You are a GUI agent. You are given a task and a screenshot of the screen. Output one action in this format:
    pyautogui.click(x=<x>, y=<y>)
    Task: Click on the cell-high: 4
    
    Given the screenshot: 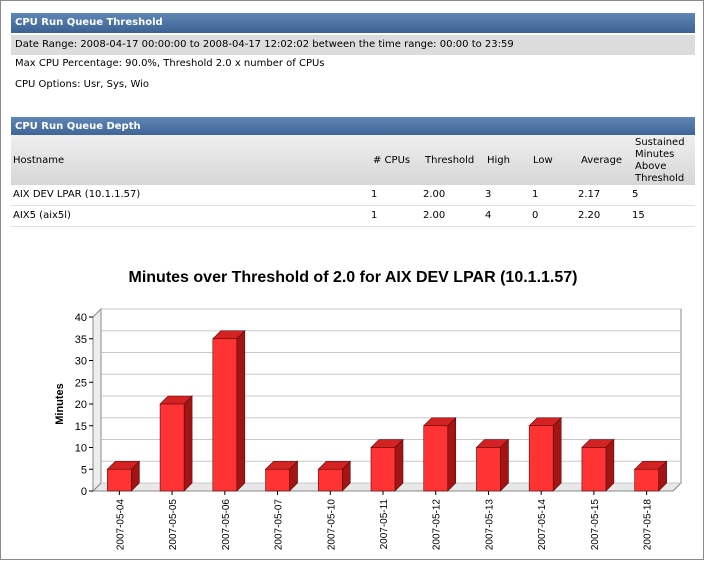 What is the action you would take?
    pyautogui.click(x=488, y=215)
    